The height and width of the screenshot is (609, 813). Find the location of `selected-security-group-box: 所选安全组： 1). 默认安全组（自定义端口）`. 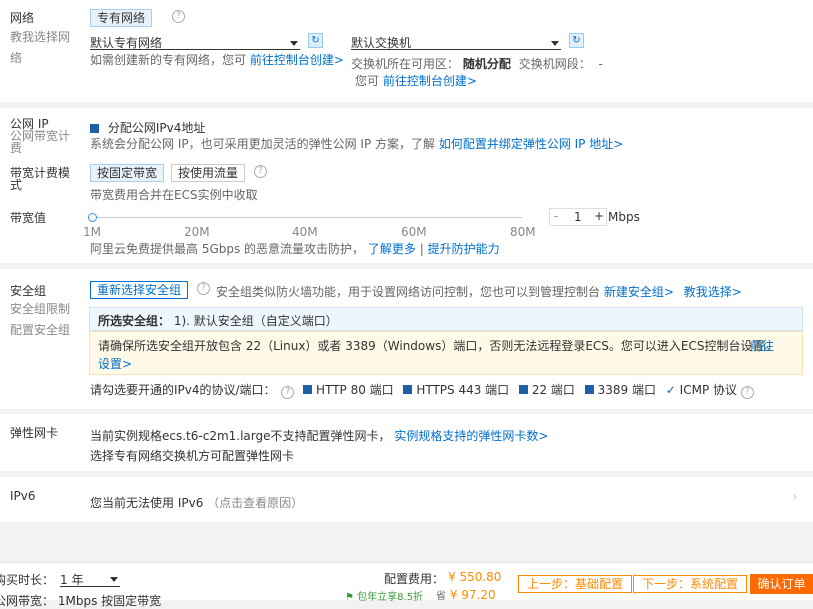

selected-security-group-box: 所选安全组： 1). 默认安全组（自定义端口） is located at coordinates (446, 319).